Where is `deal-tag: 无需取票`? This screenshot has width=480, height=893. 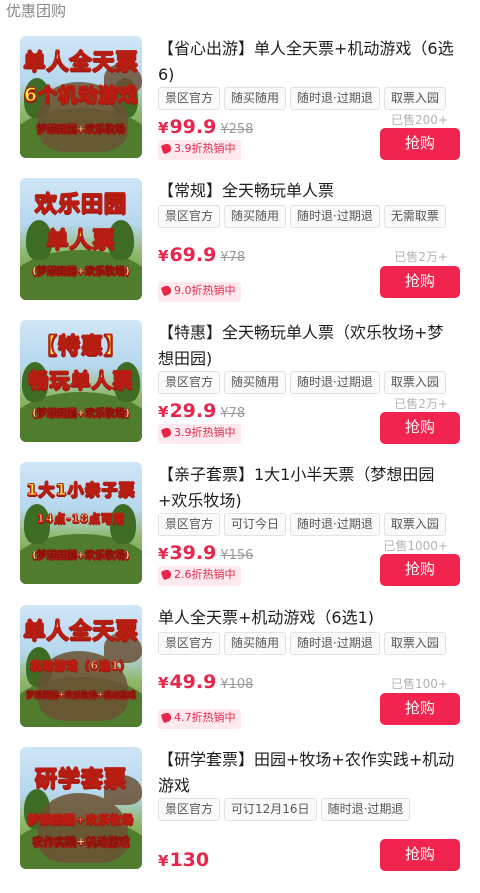
deal-tag: 无需取票 is located at coordinates (414, 216).